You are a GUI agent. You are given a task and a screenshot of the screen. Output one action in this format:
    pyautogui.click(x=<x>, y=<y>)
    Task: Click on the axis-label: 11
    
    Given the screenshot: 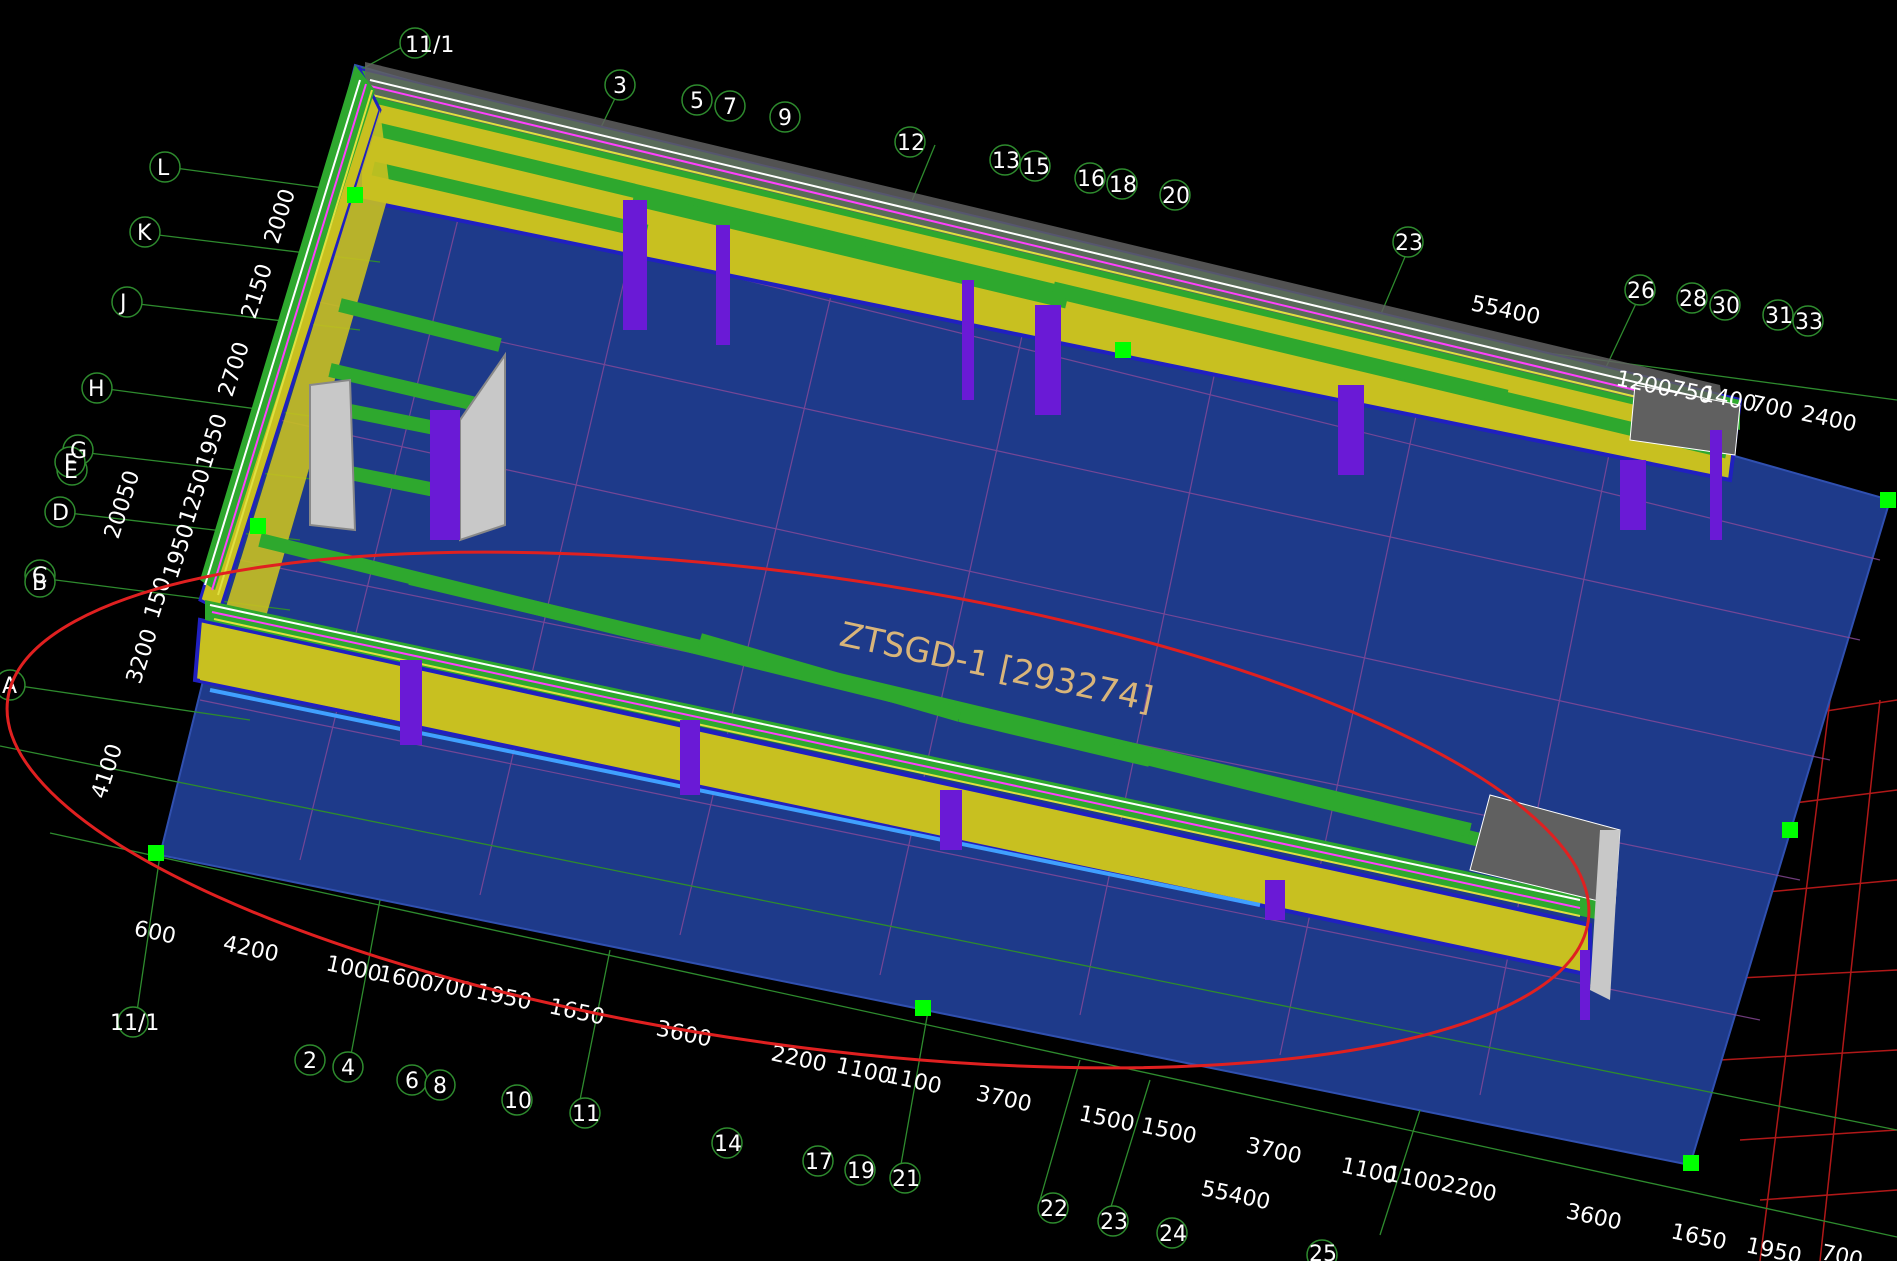 What is the action you would take?
    pyautogui.click(x=586, y=1114)
    